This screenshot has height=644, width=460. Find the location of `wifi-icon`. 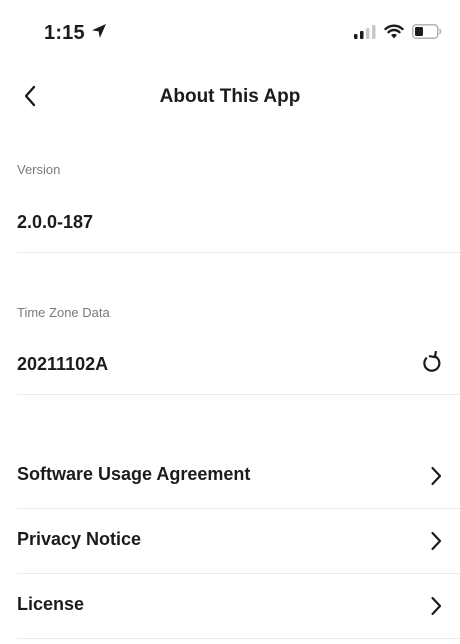

wifi-icon is located at coordinates (394, 34).